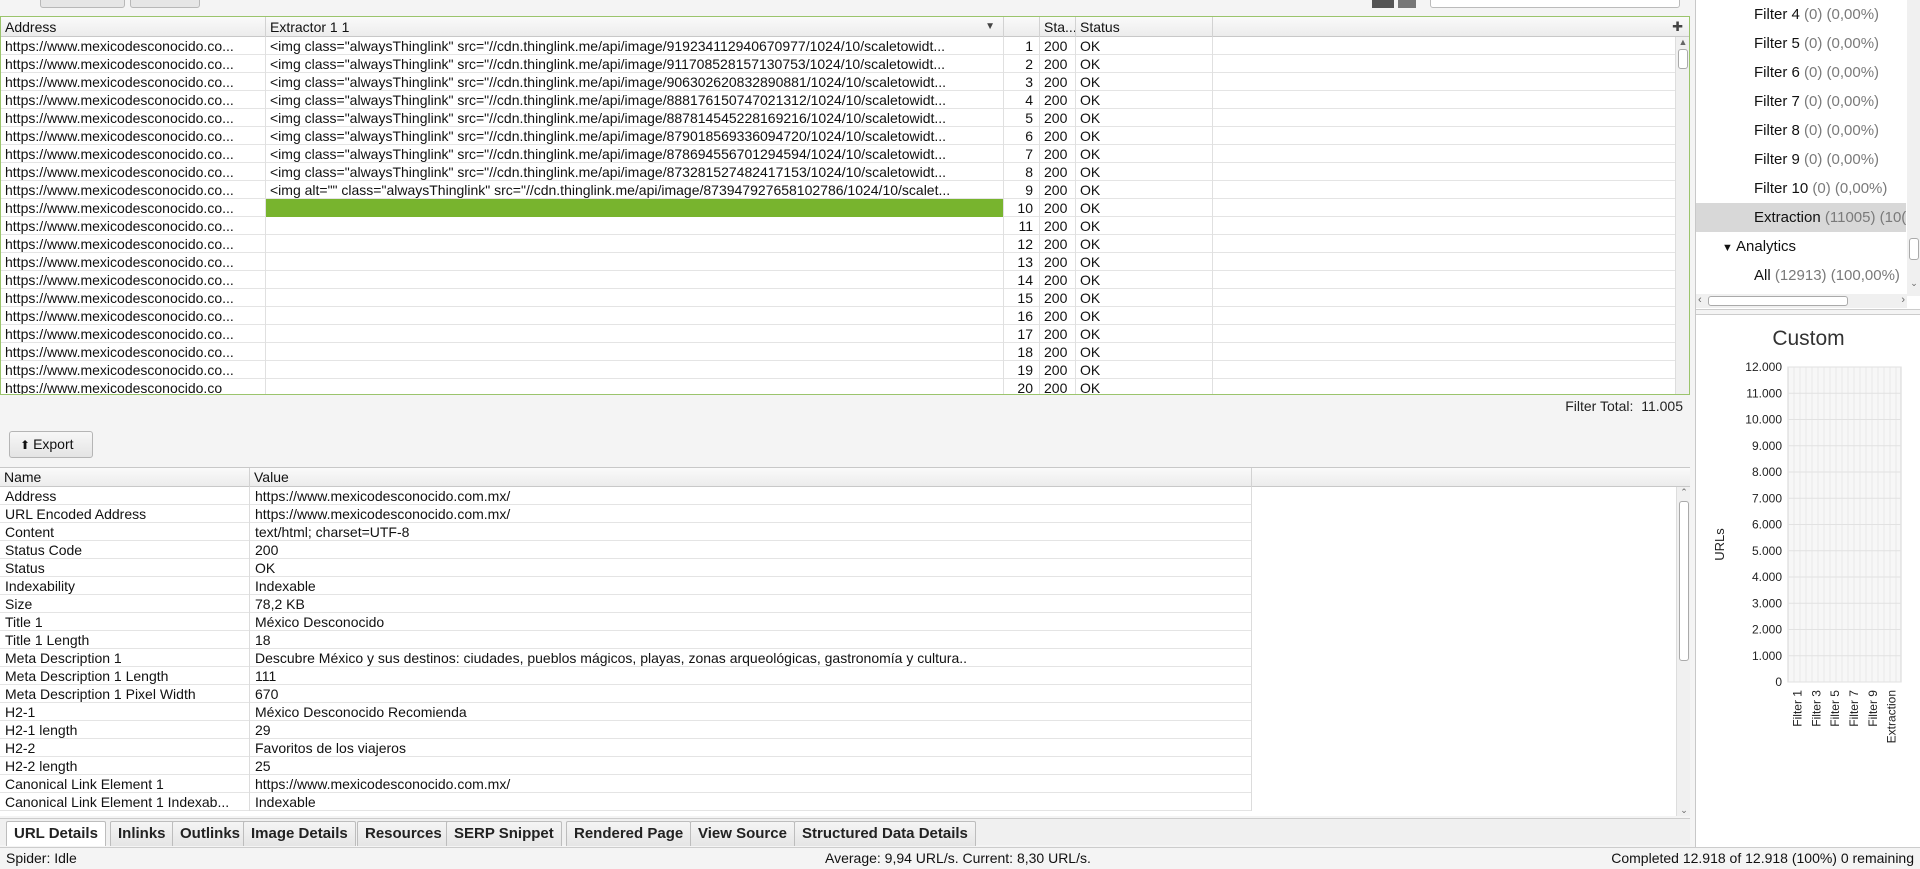 Image resolution: width=1920 pixels, height=869 pixels. I want to click on tree-horizontal-scrollbar: ‹ ›, so click(1801, 301).